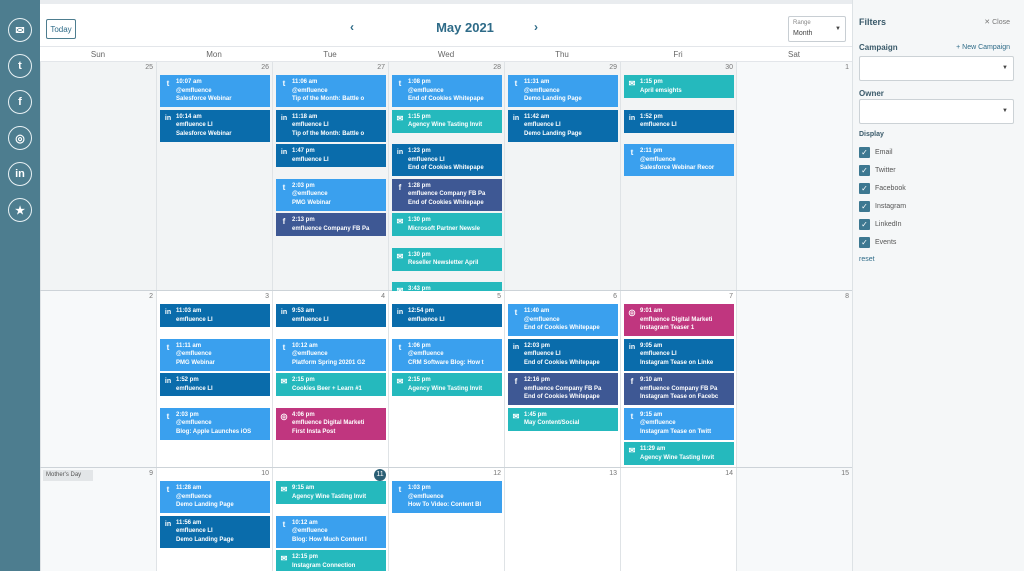  Describe the element at coordinates (331, 155) in the screenshot. I see `linkedin-event: in 1:47 pm emfluence LI` at that location.